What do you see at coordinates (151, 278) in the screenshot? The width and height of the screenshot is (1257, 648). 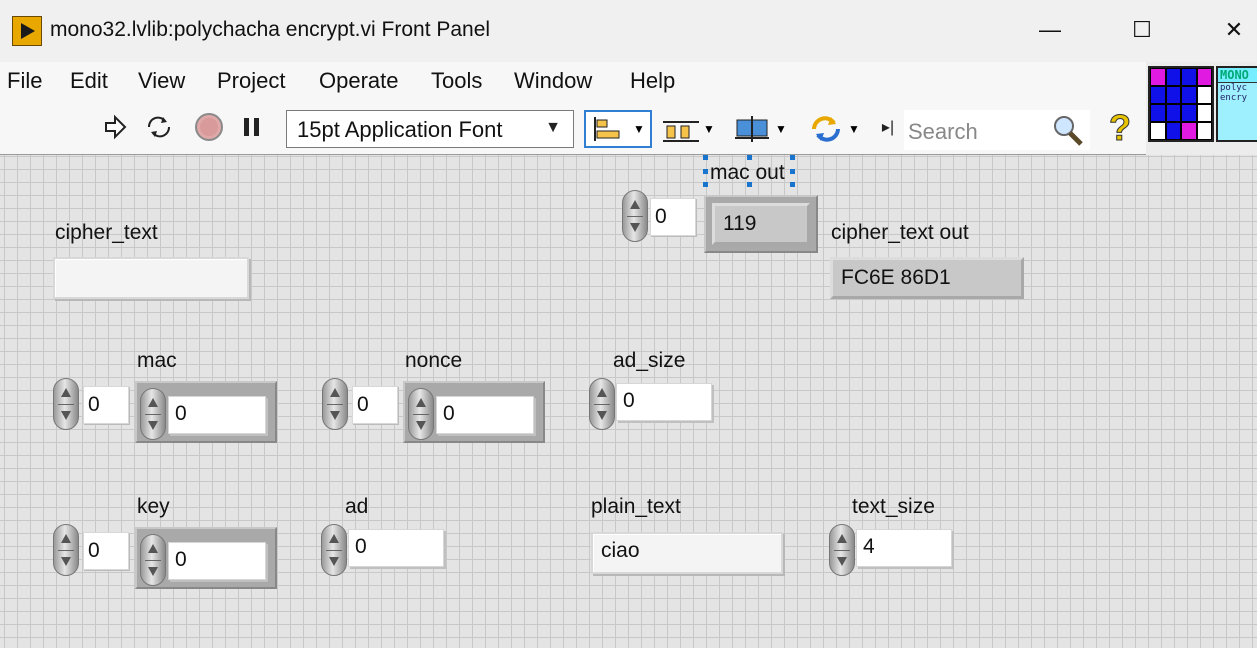 I see `cipher-text-input` at bounding box center [151, 278].